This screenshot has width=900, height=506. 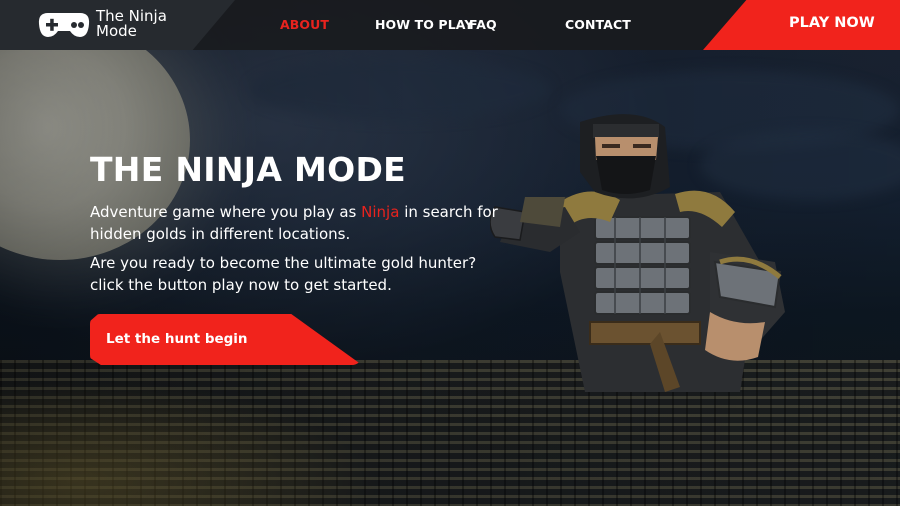 What do you see at coordinates (226, 212) in the screenshot?
I see `hero-description-start: Adventure game where you play as` at bounding box center [226, 212].